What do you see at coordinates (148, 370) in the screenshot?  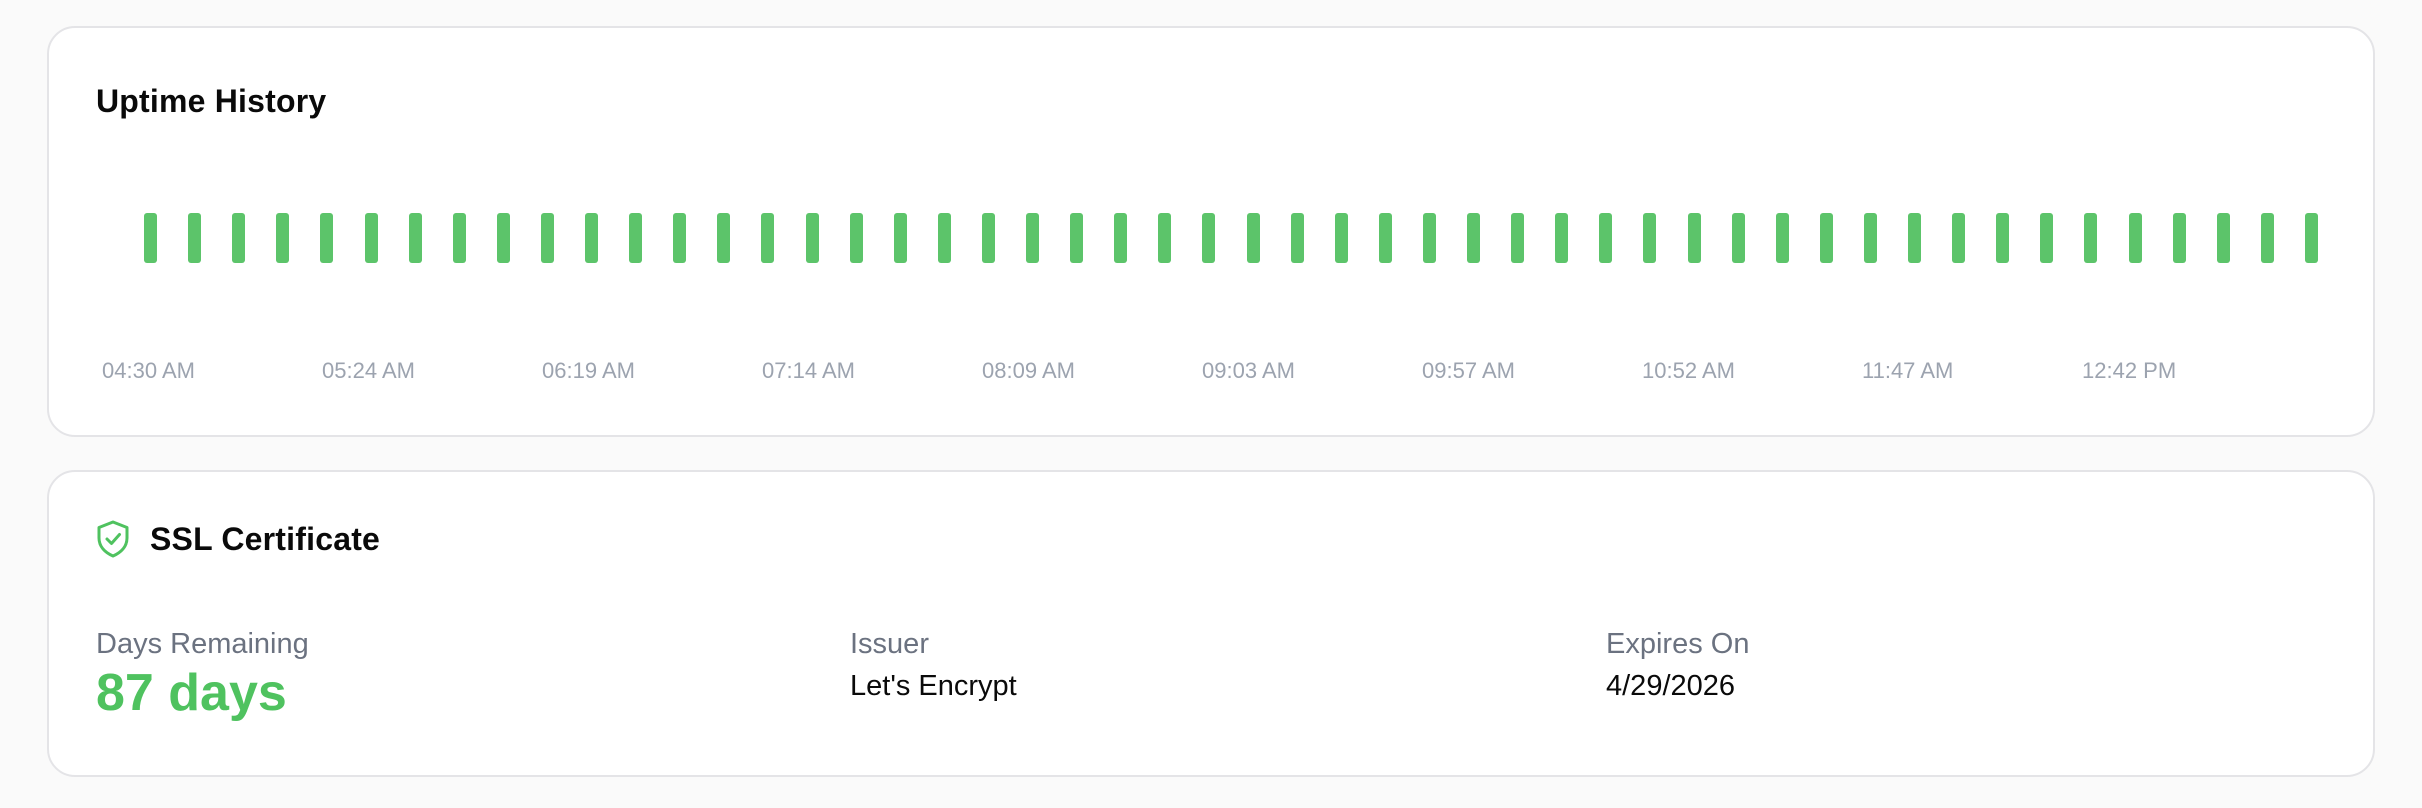 I see `time-label: 04:30 AM` at bounding box center [148, 370].